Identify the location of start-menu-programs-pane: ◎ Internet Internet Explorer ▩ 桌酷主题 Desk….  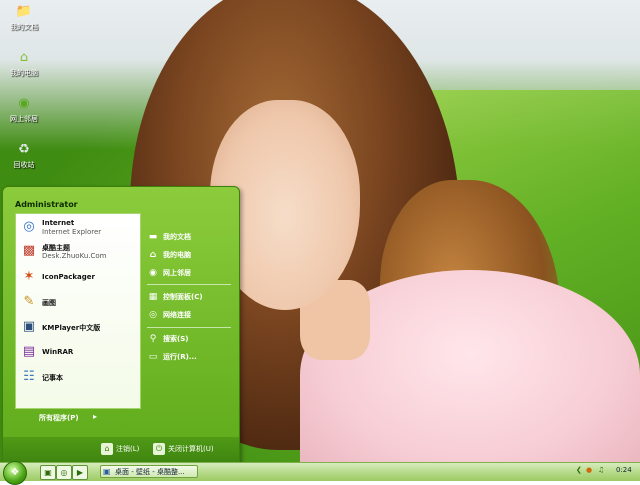
(78, 311).